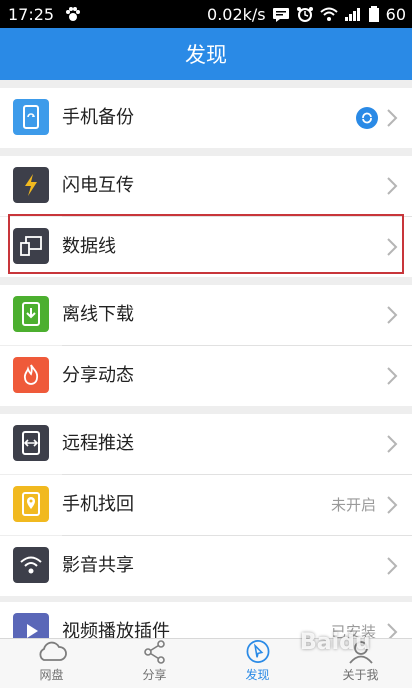 The width and height of the screenshot is (412, 688). Describe the element at coordinates (257, 663) in the screenshot. I see `tab-discover: 发现` at that location.